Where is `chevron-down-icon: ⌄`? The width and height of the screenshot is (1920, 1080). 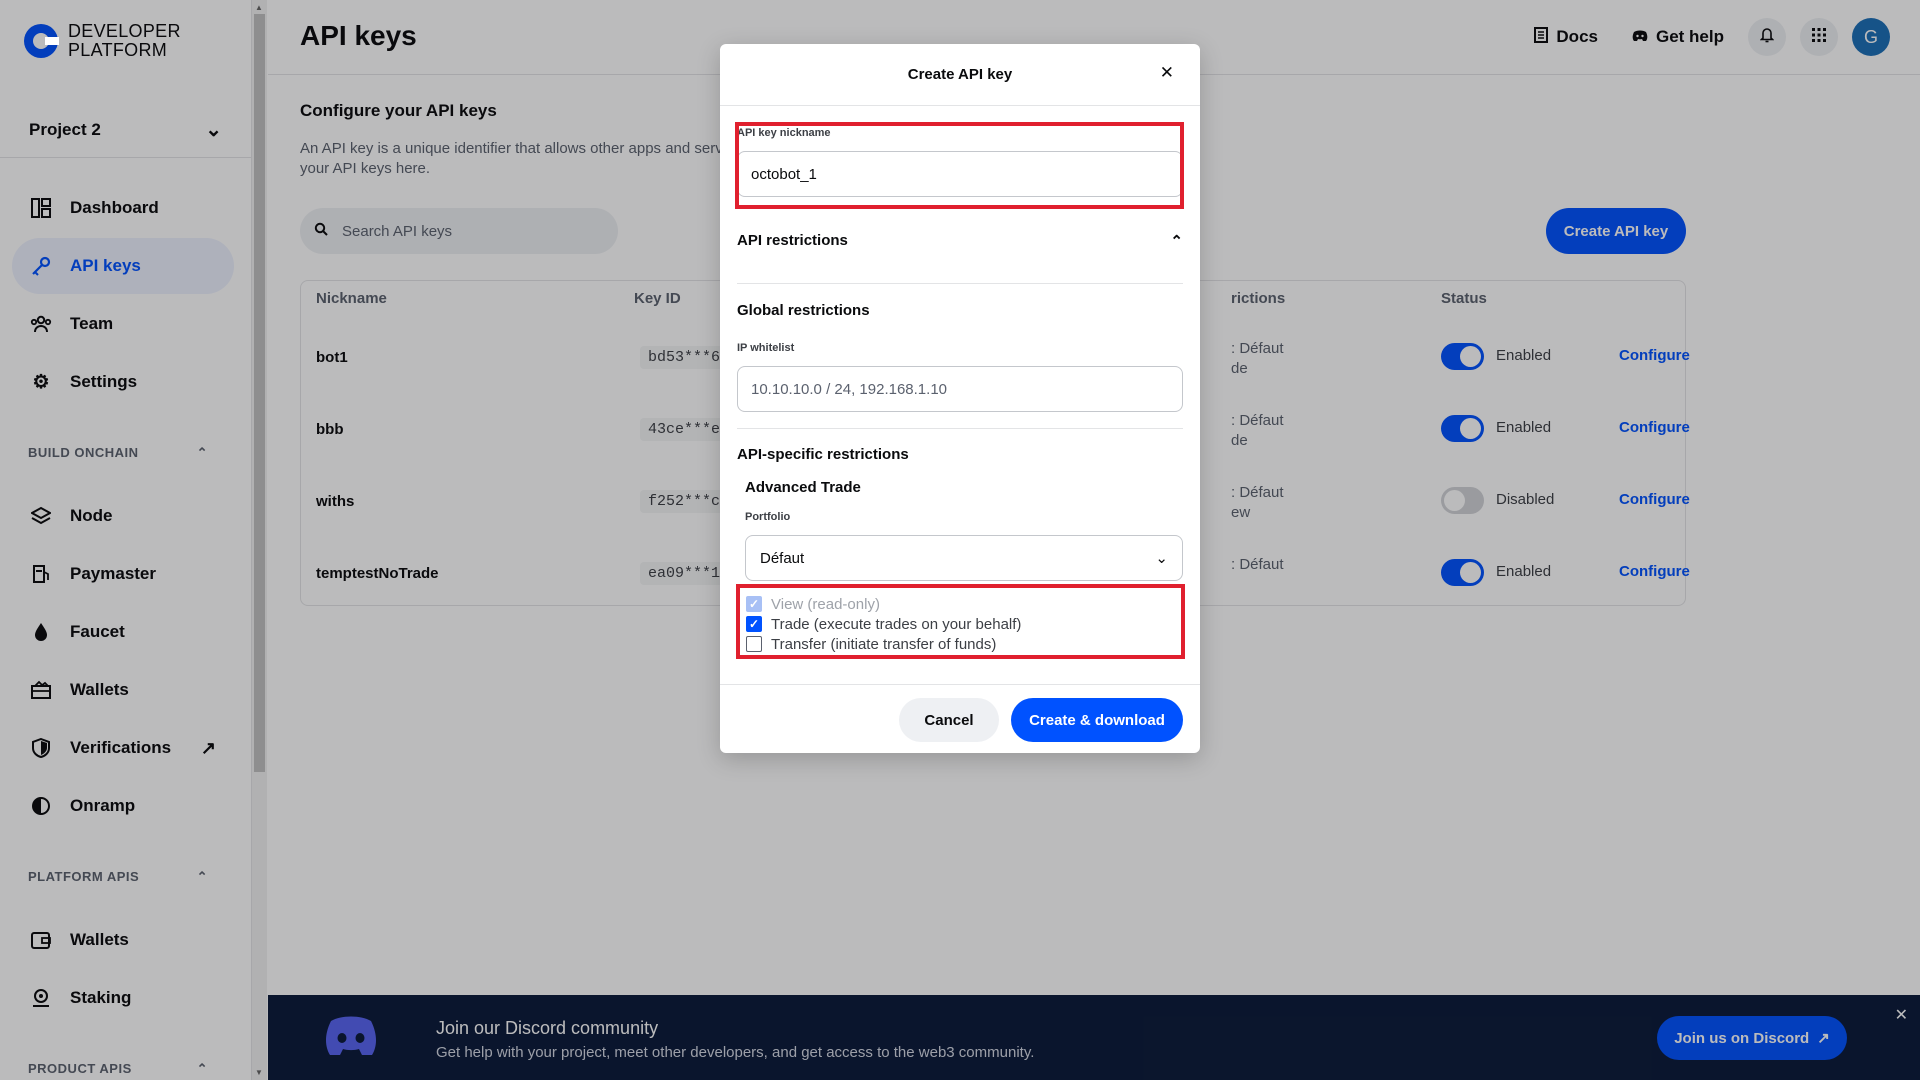
chevron-down-icon: ⌄ is located at coordinates (1161, 558).